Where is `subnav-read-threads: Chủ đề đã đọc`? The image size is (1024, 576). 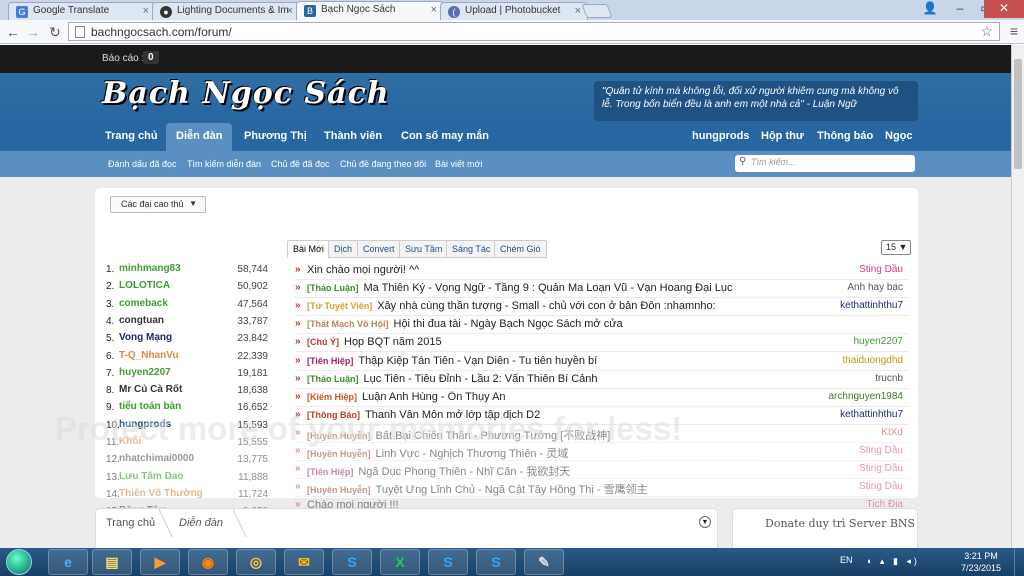 subnav-read-threads: Chủ đề đã đọc is located at coordinates (300, 164).